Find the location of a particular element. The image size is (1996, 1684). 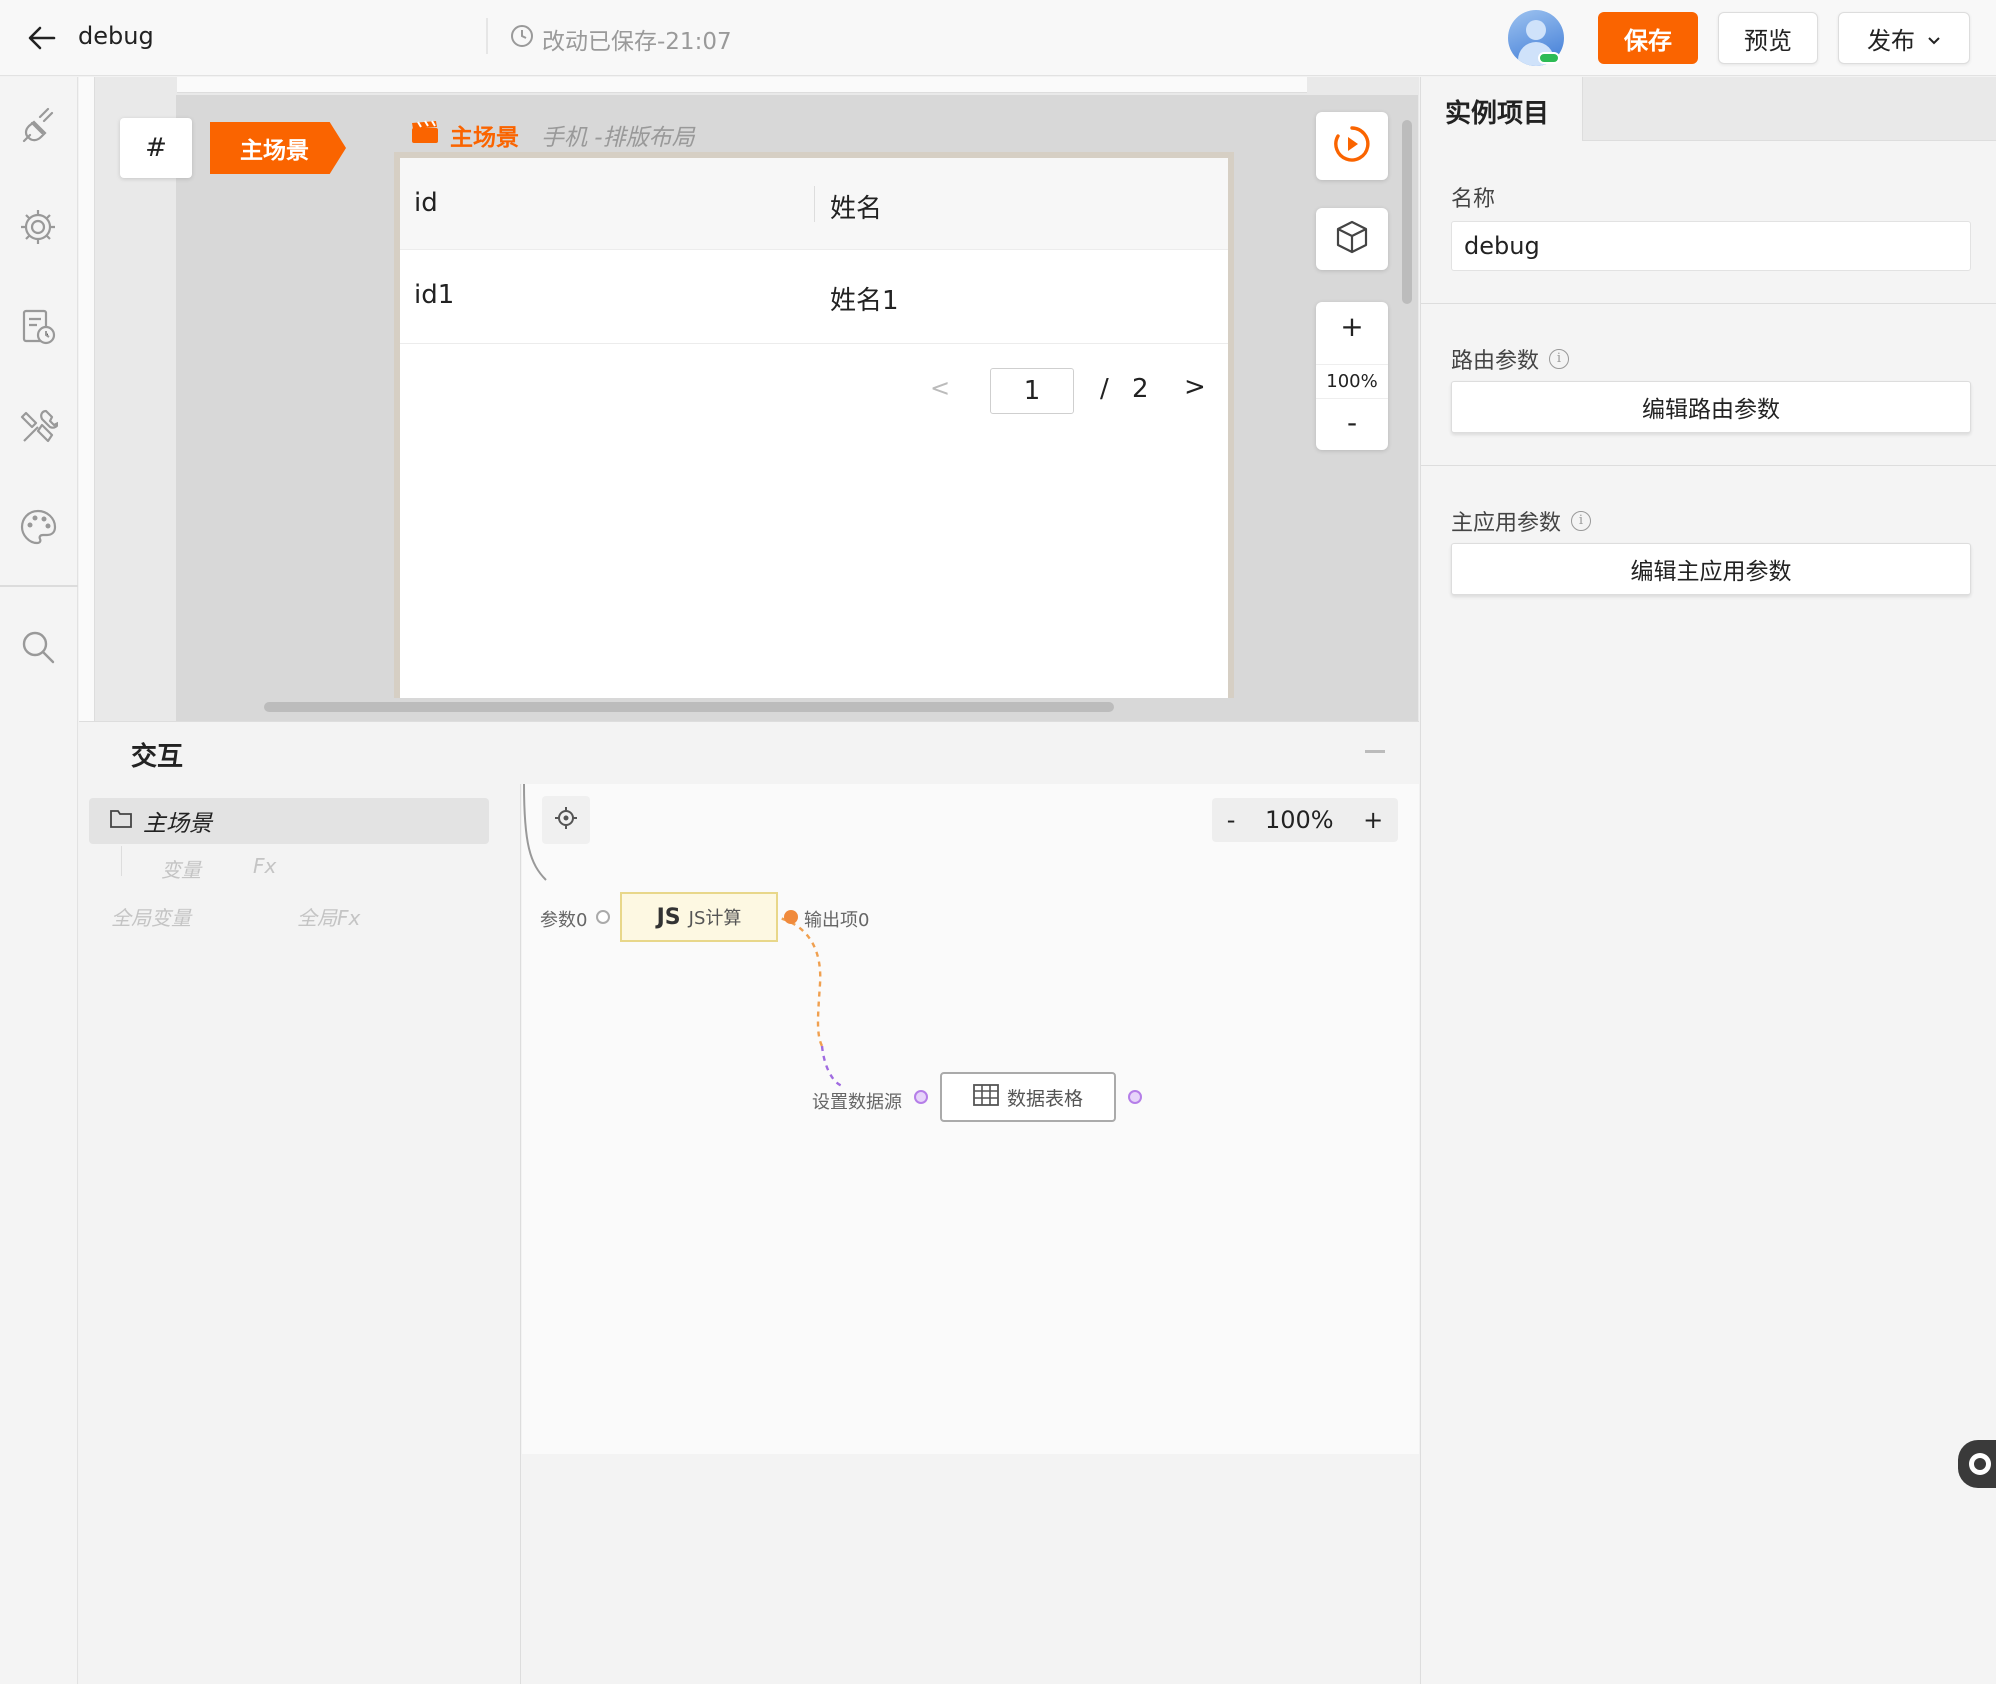

table-grid-icon is located at coordinates (986, 1097).